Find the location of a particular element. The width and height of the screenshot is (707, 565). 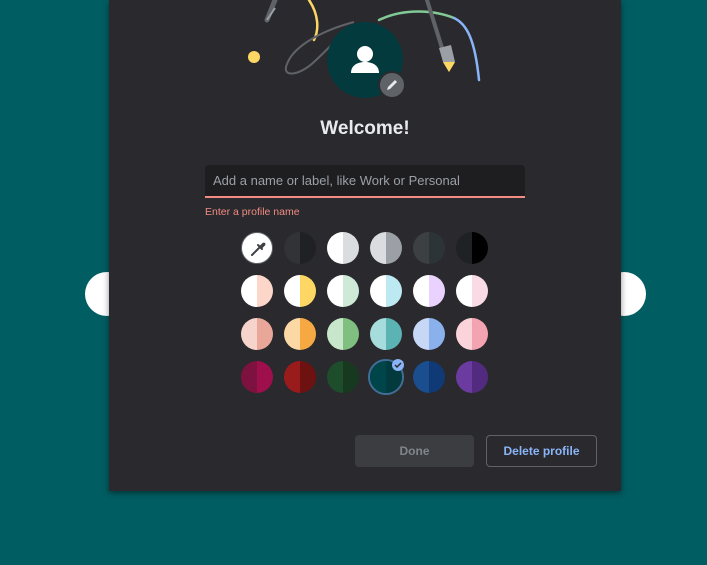

error-message: Enter a profile name is located at coordinates (252, 212).